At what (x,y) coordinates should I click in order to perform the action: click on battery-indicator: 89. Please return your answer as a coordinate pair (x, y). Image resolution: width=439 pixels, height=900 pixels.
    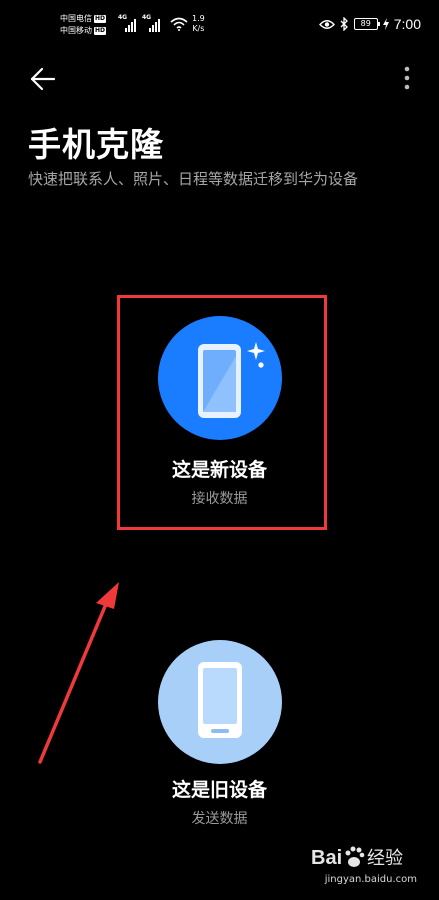
    Looking at the image, I should click on (366, 24).